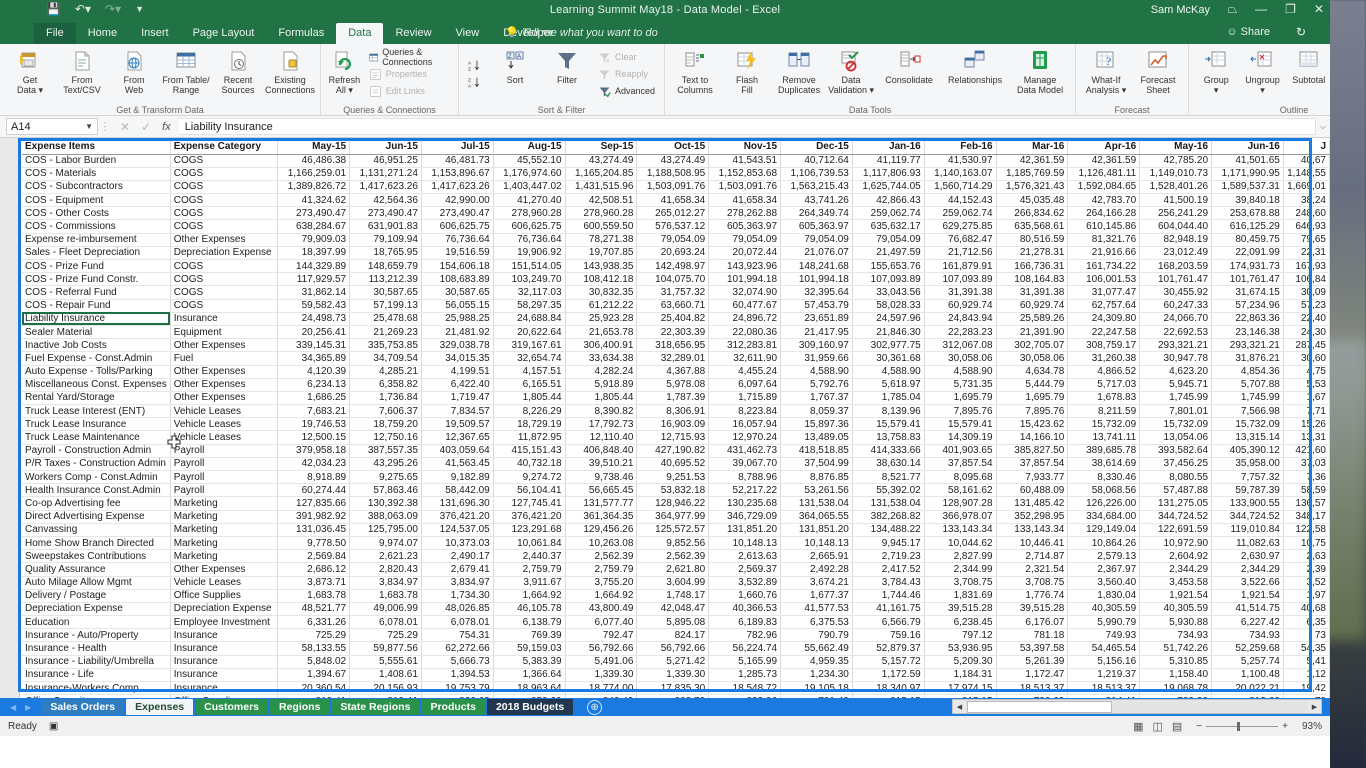 Image resolution: width=1366 pixels, height=768 pixels. Describe the element at coordinates (1104, 147) in the screenshot. I see `column-header-apr-16: Apr-16` at that location.